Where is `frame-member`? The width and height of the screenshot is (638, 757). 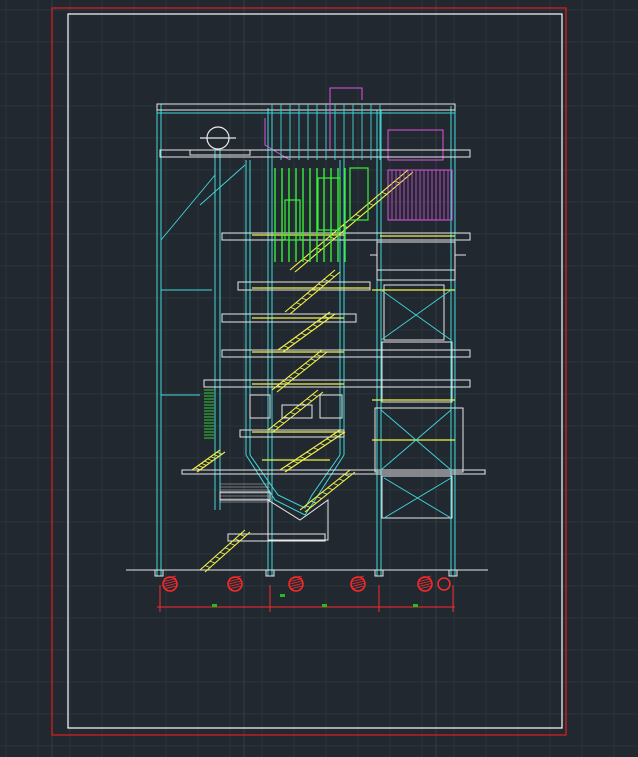
frame-member is located at coordinates (188, 207).